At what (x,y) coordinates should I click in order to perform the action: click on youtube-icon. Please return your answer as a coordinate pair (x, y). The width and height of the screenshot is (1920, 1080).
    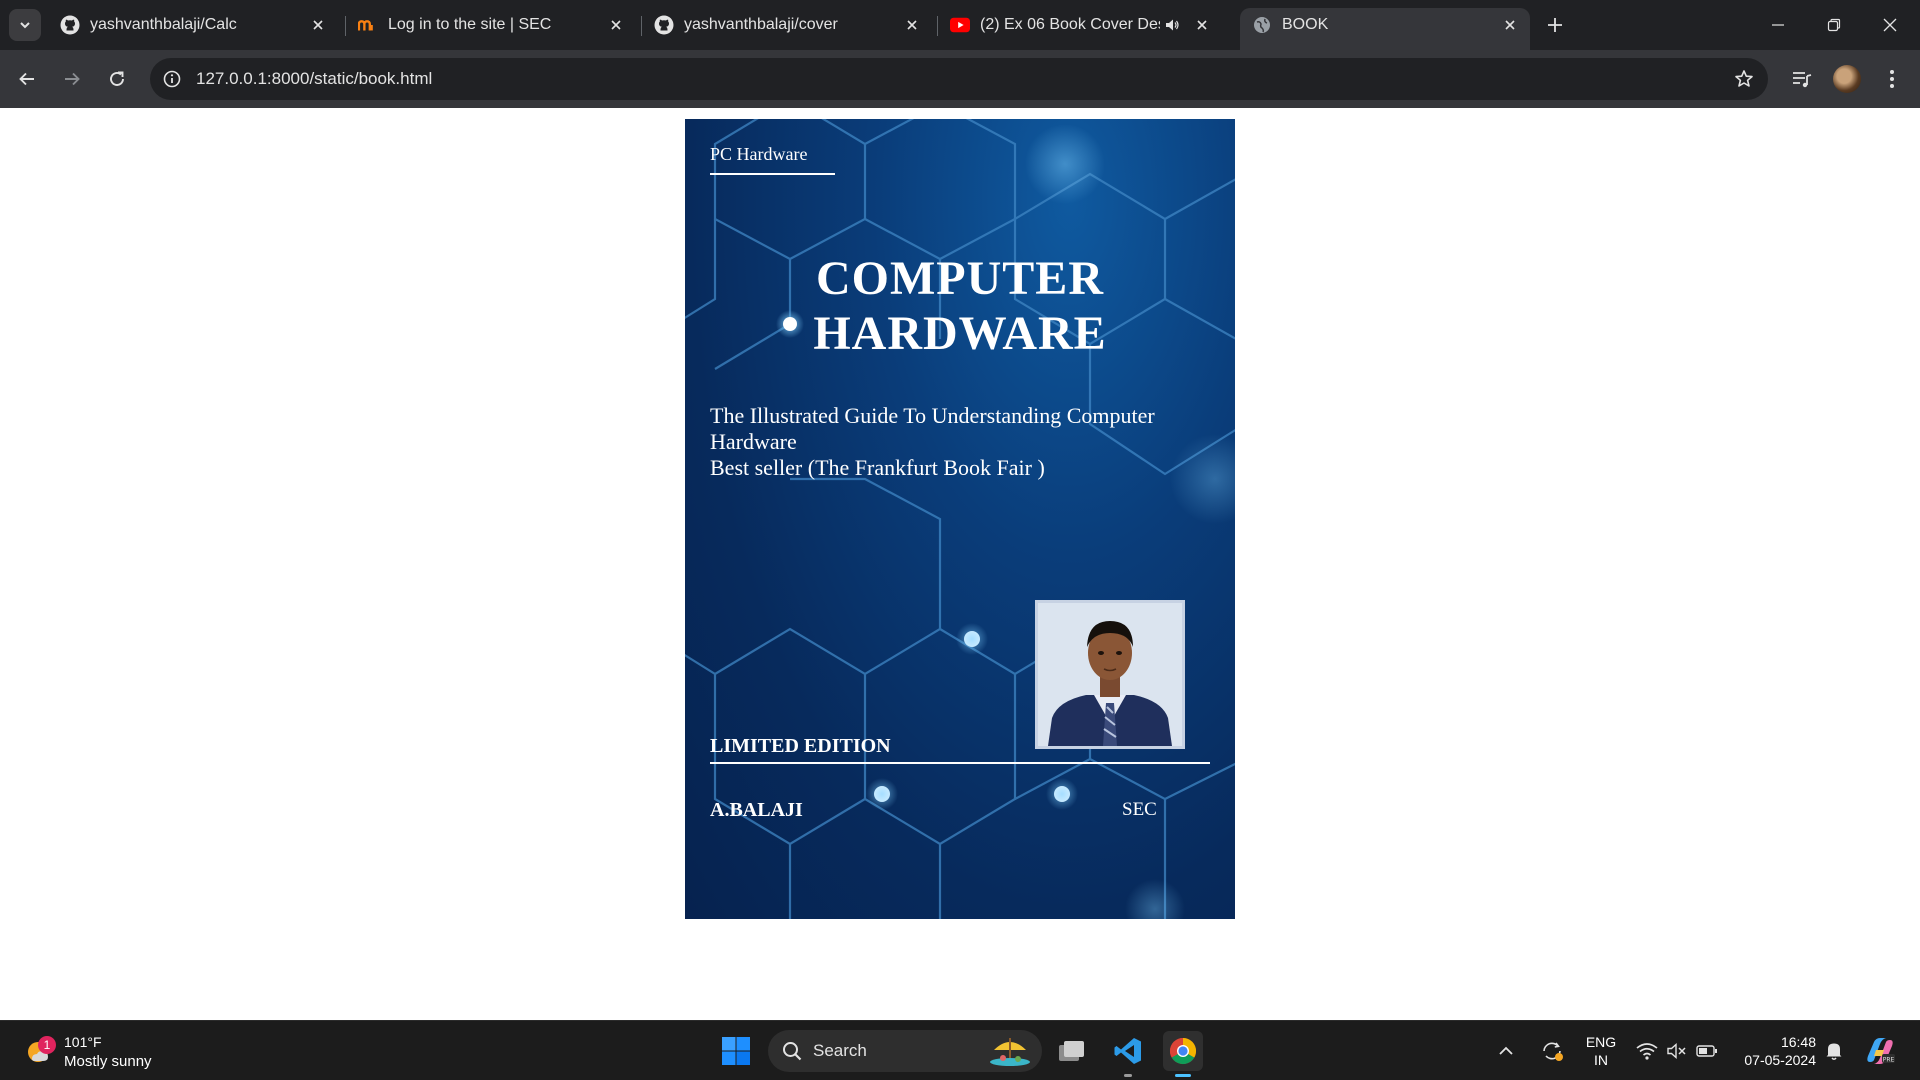
    Looking at the image, I should click on (960, 25).